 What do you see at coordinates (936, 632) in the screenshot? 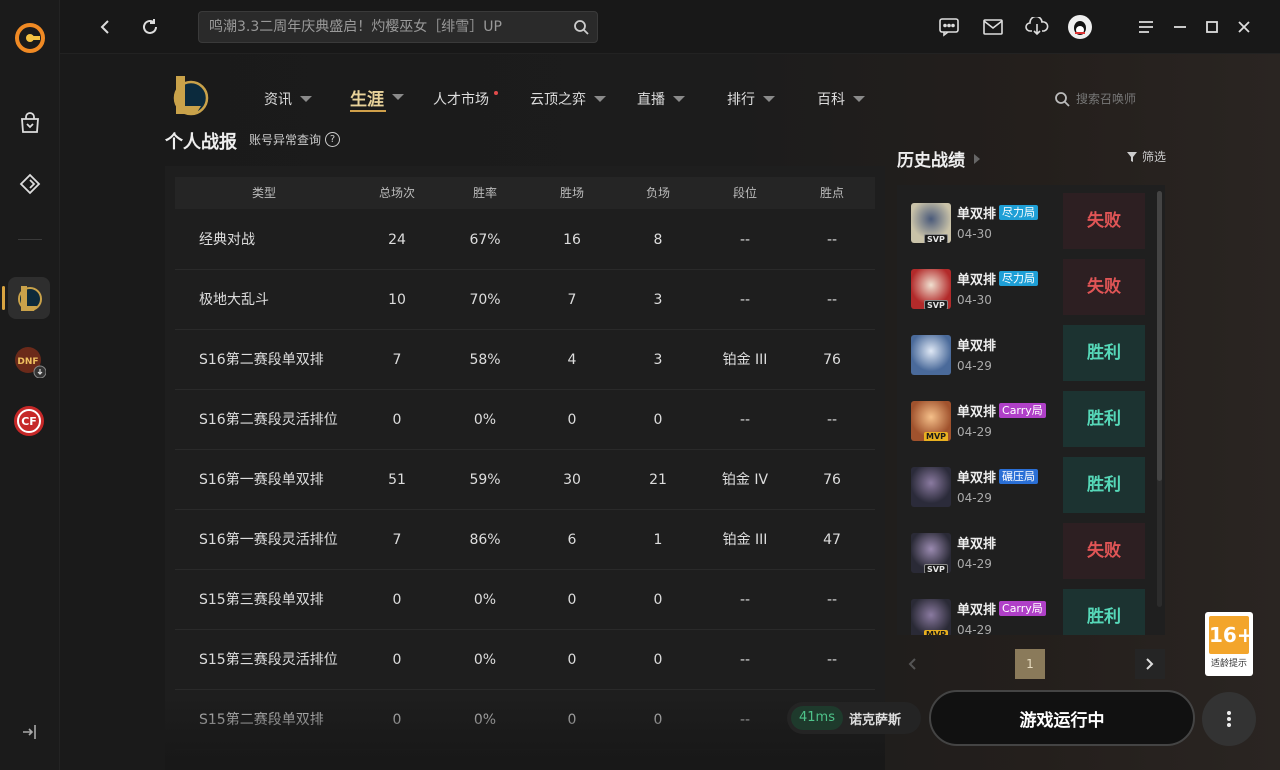
I see `mvp-badge: MVP` at bounding box center [936, 632].